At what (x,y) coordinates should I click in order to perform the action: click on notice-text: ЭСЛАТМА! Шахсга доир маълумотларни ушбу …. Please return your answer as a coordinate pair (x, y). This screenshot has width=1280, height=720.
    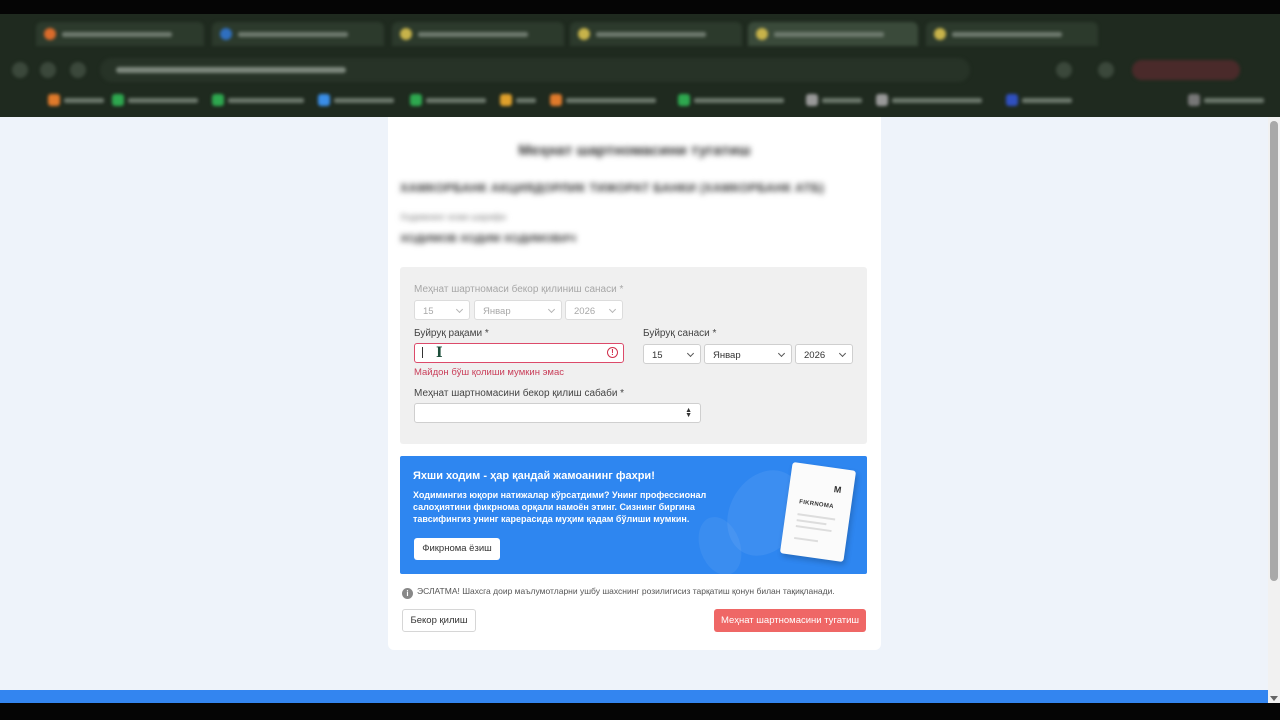
    Looking at the image, I should click on (626, 591).